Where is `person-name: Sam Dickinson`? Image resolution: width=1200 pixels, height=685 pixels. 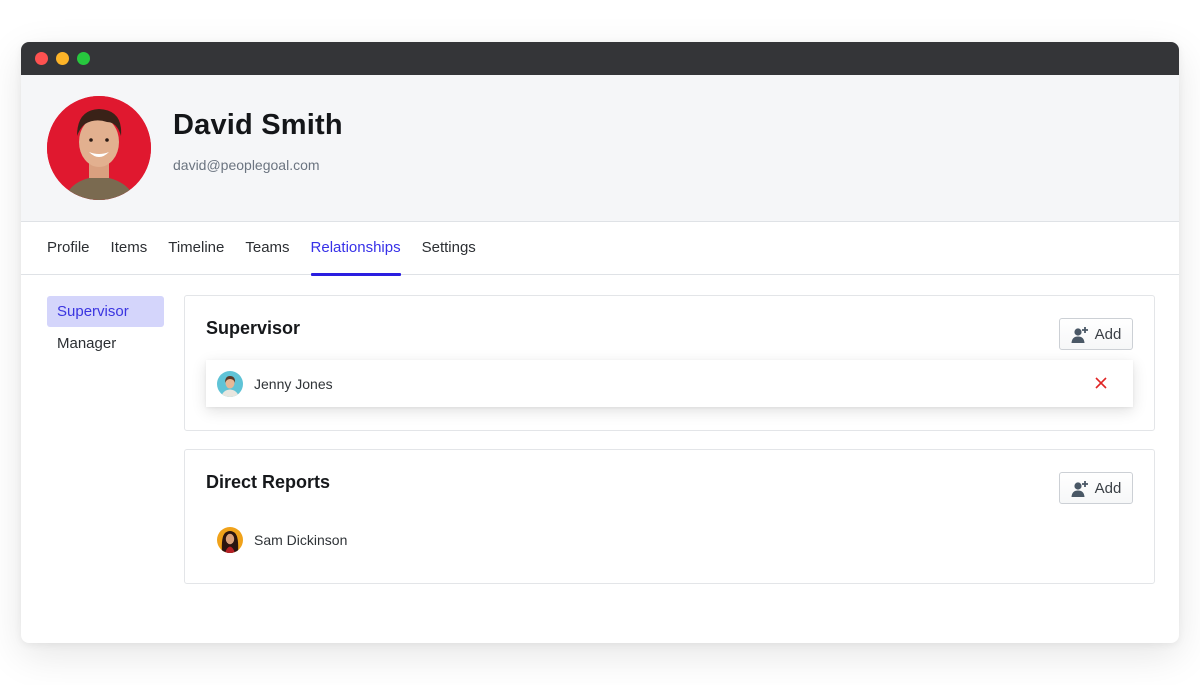 person-name: Sam Dickinson is located at coordinates (301, 539).